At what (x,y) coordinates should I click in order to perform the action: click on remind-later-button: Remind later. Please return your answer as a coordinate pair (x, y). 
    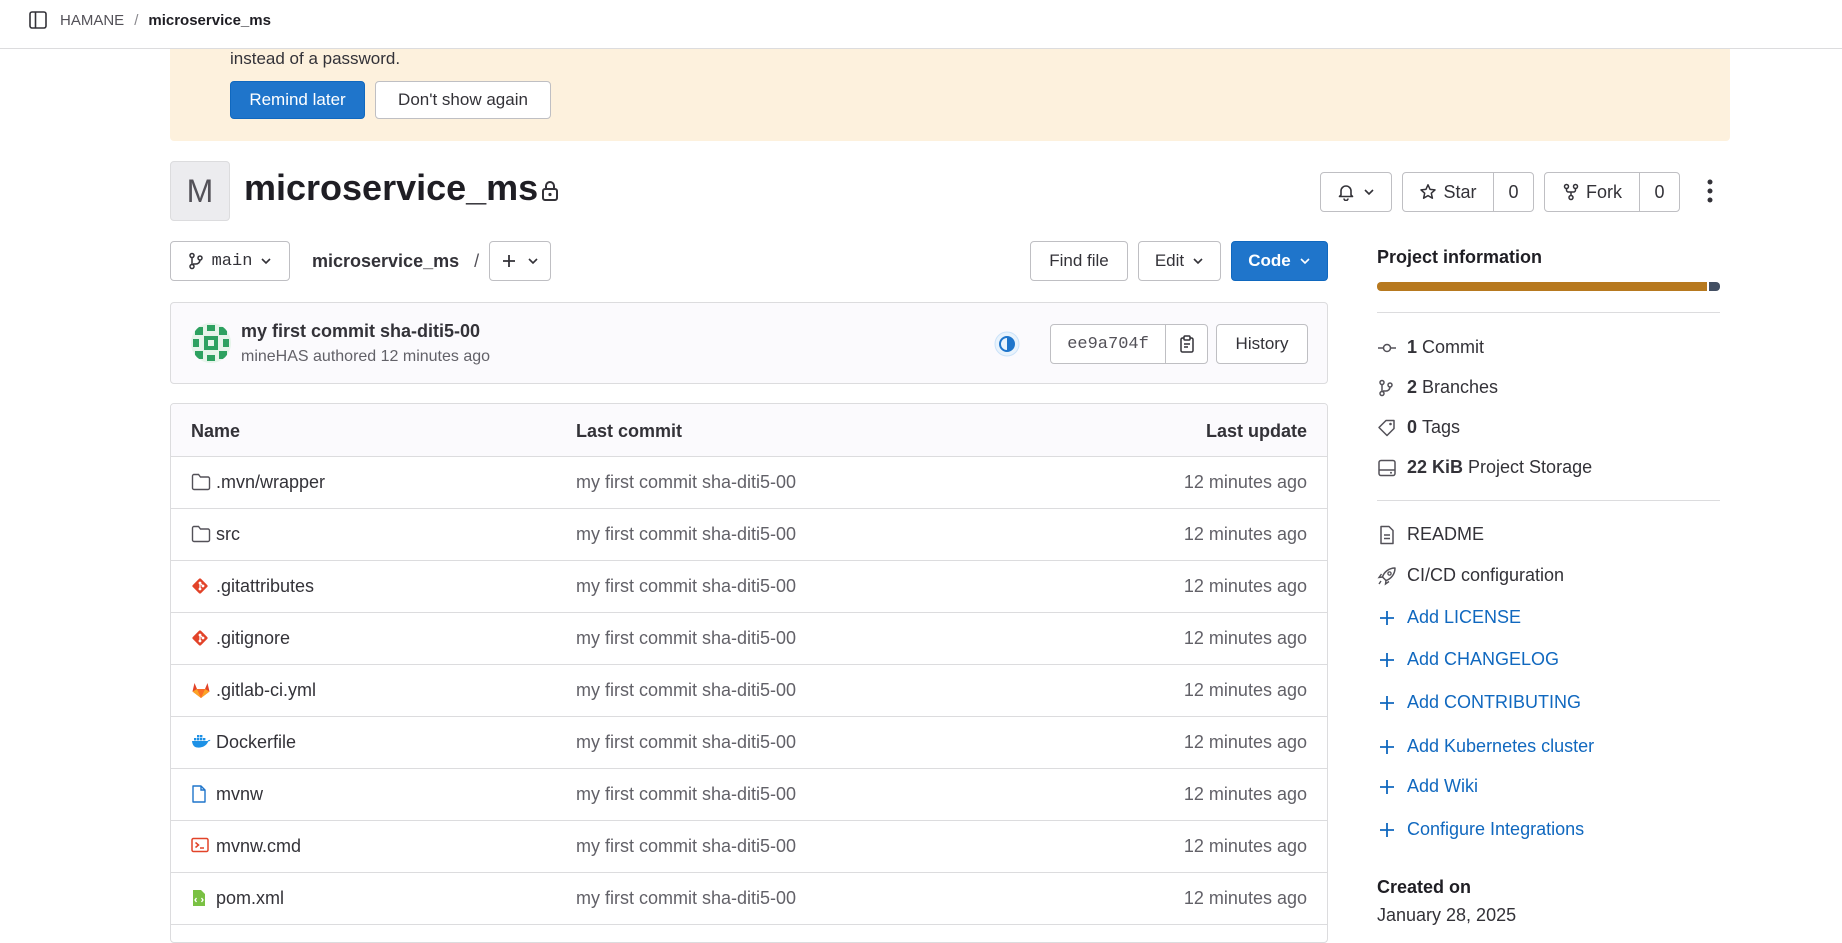
    Looking at the image, I should click on (297, 100).